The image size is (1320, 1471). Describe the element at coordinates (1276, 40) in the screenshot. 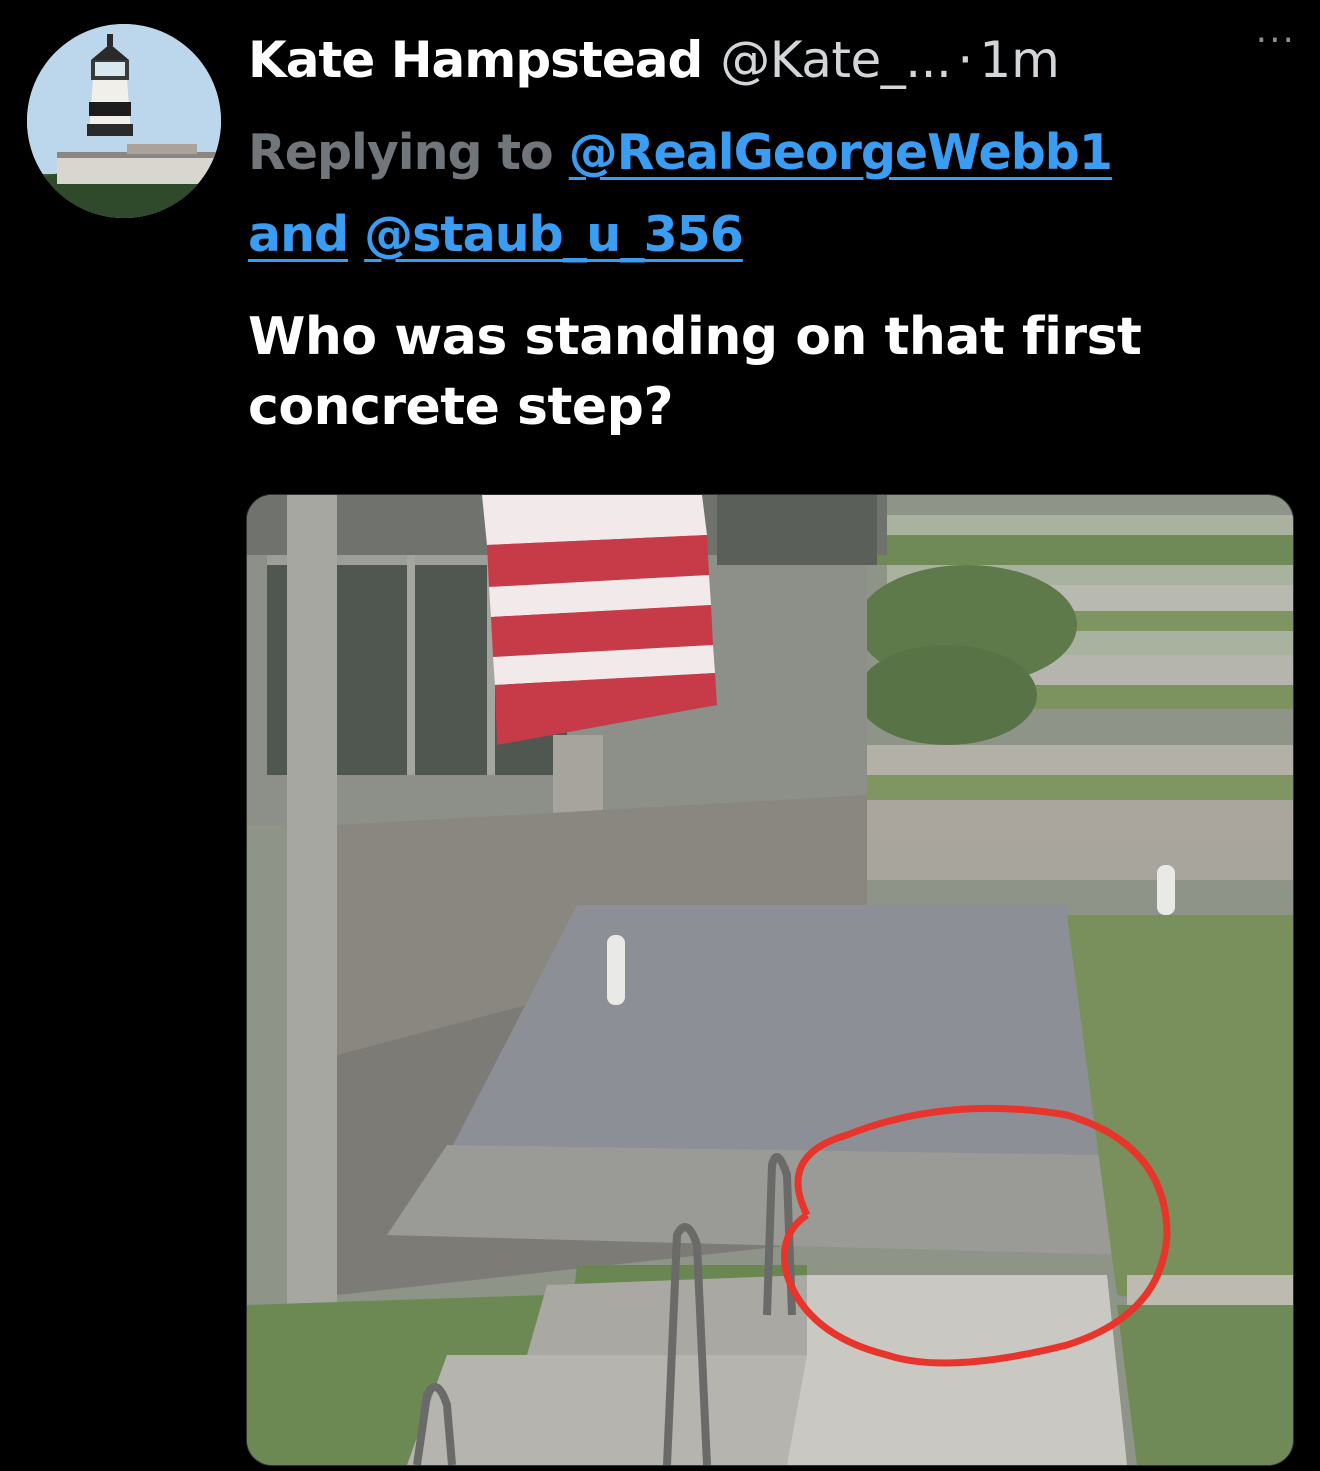

I see `more-options-icon: ···` at that location.